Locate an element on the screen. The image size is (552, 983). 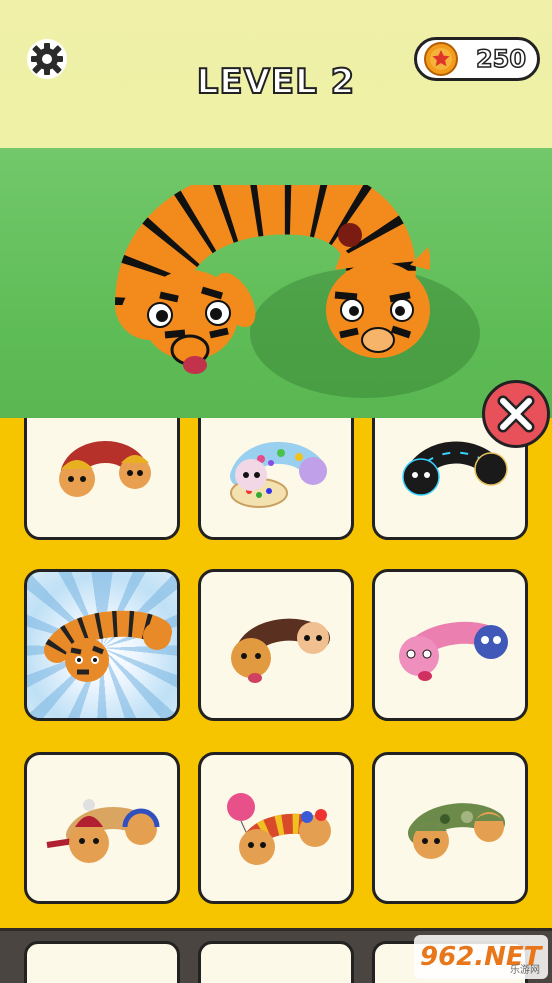
rainbow-worm-icon is located at coordinates (278, 474).